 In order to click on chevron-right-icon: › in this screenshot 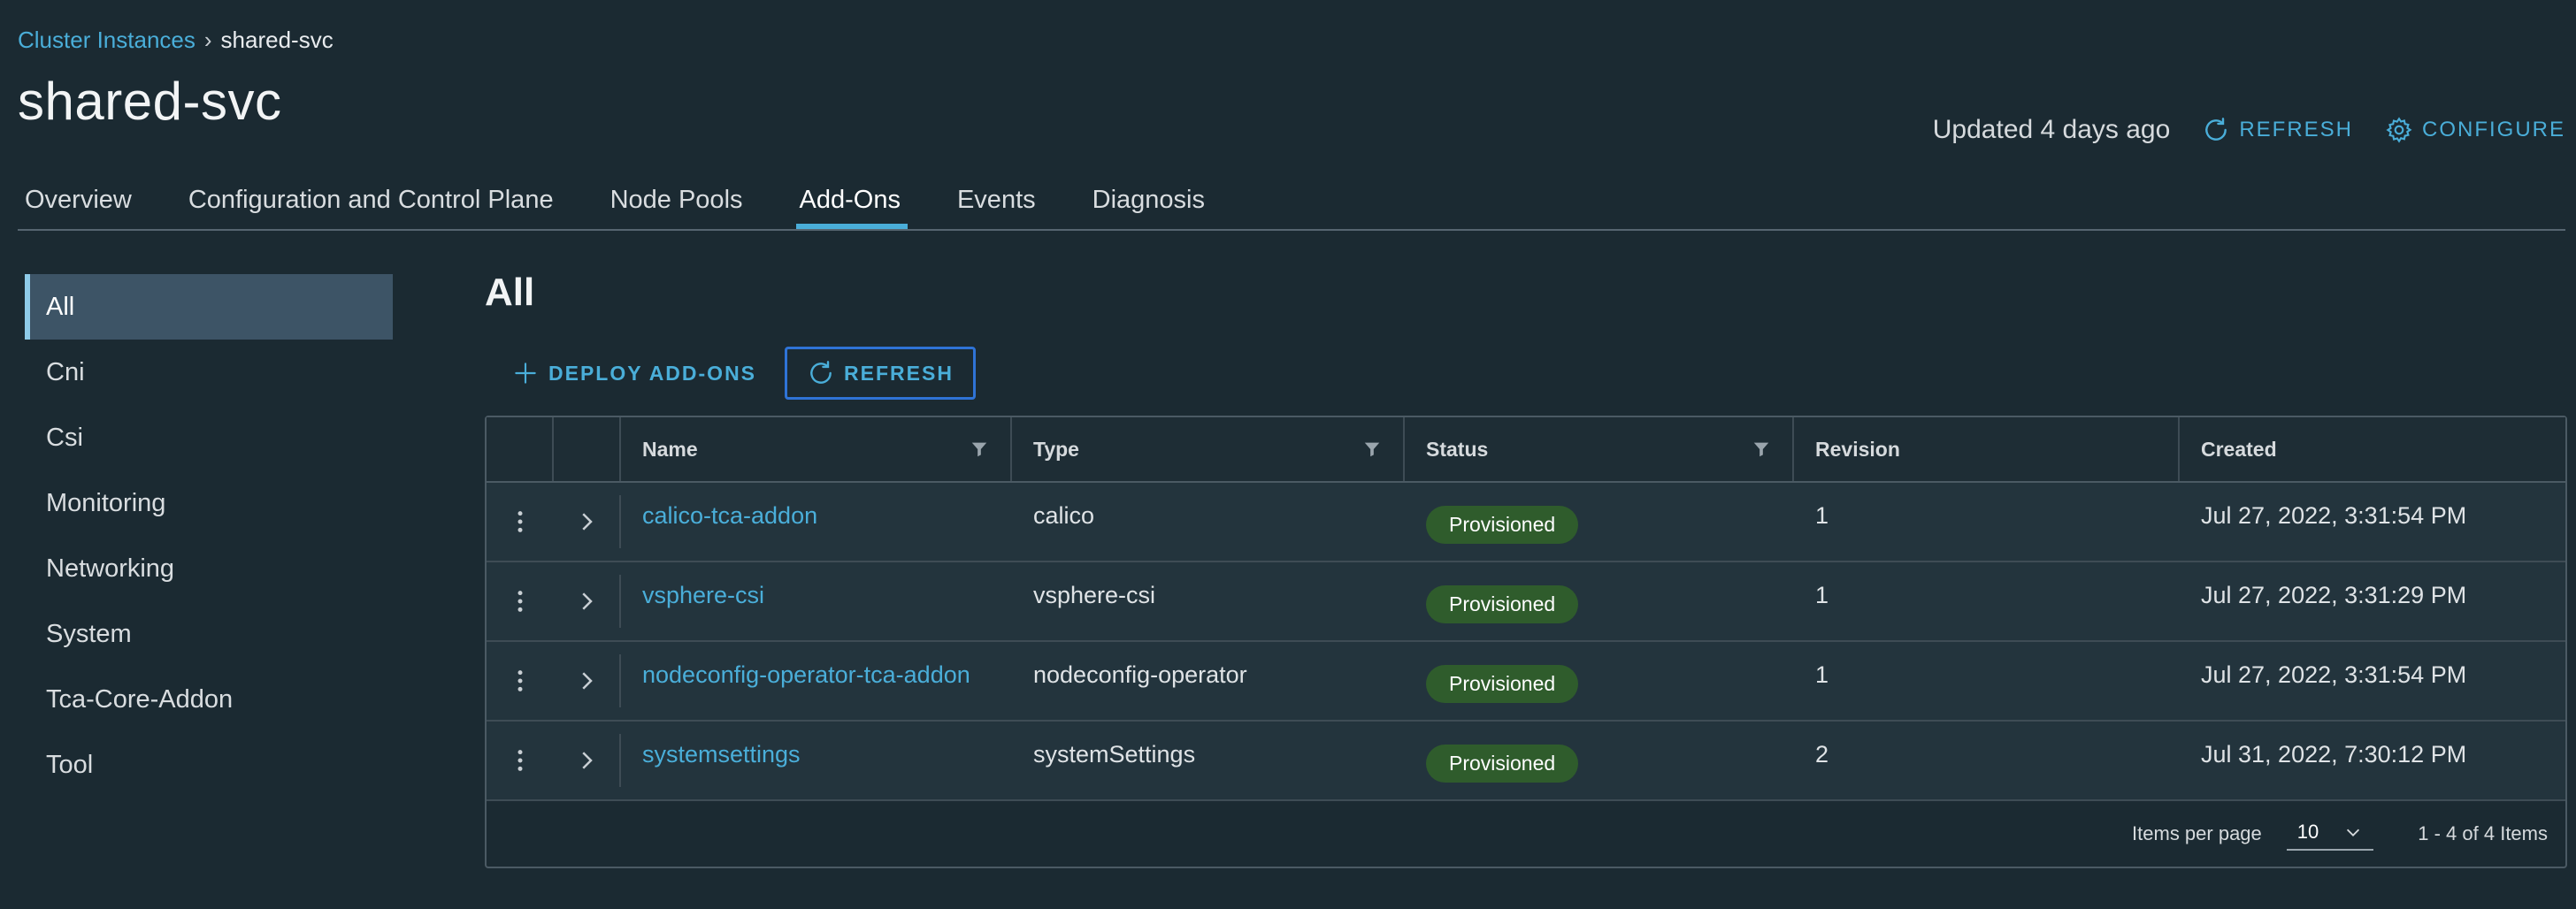, I will do `click(207, 40)`.